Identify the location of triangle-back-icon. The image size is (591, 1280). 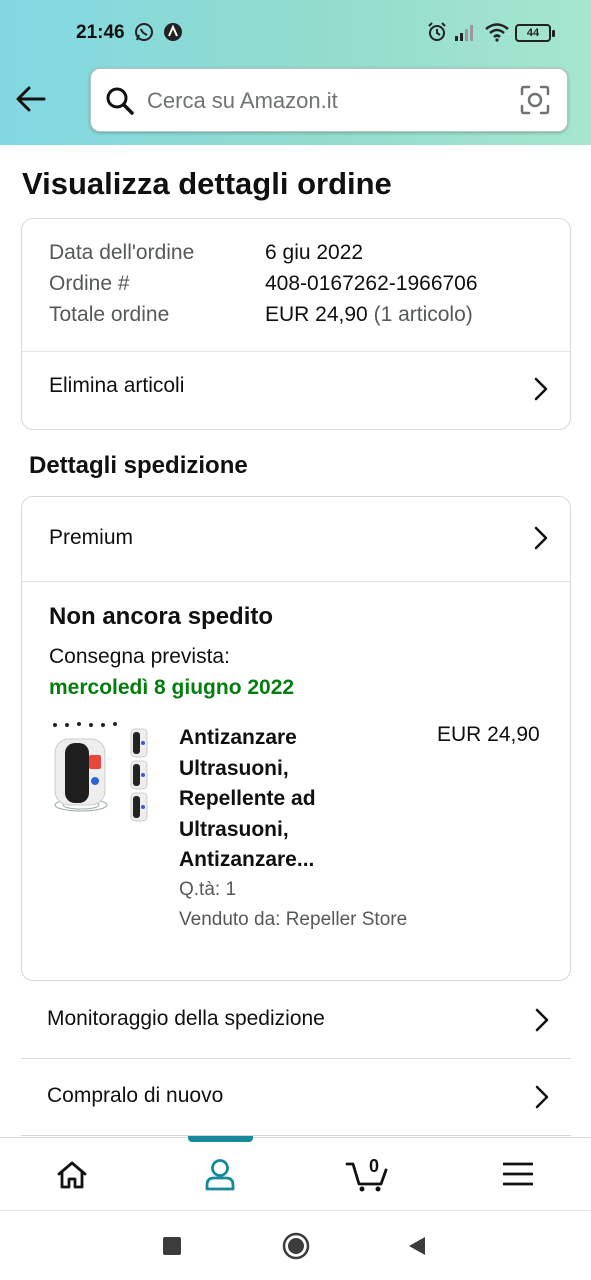
(417, 1246).